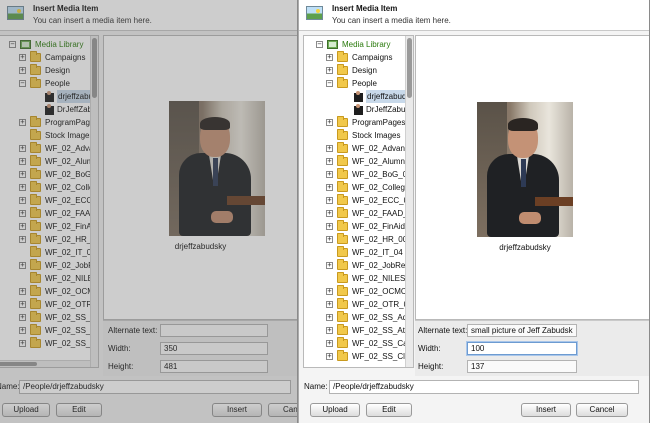 The height and width of the screenshot is (423, 650). Describe the element at coordinates (380, 304) in the screenshot. I see `tree-node-label: WF_02_OTR_0` at that location.